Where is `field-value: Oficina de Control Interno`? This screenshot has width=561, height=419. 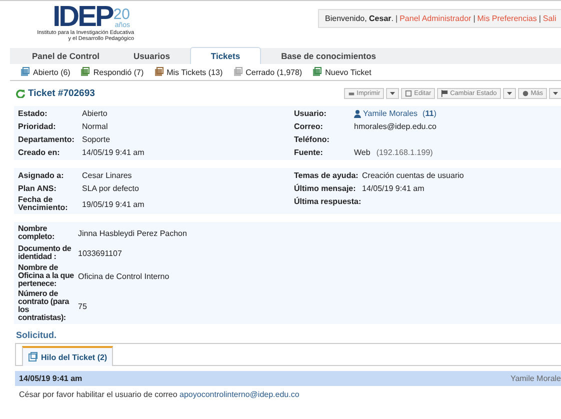
field-value: Oficina de Control Interno is located at coordinates (124, 276).